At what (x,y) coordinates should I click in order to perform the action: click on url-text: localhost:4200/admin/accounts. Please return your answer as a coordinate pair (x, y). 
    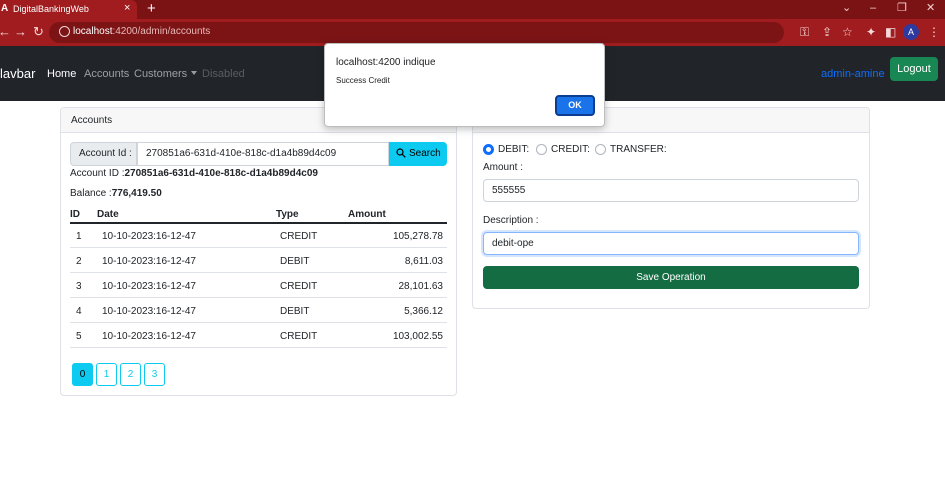
    Looking at the image, I should click on (142, 31).